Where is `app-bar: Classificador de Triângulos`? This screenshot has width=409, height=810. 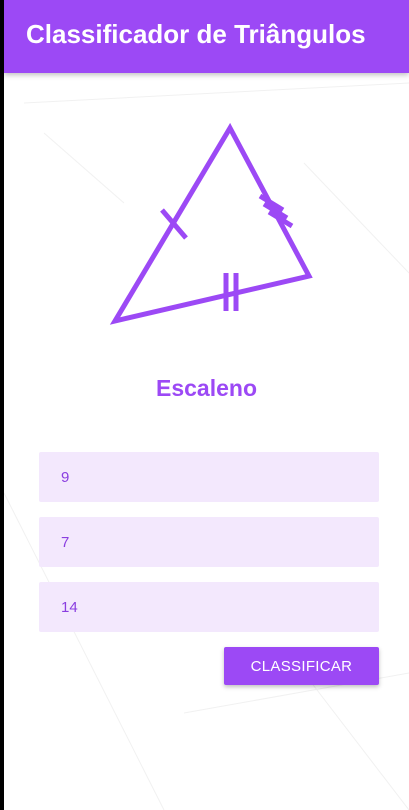
app-bar: Classificador de Triângulos is located at coordinates (206, 36).